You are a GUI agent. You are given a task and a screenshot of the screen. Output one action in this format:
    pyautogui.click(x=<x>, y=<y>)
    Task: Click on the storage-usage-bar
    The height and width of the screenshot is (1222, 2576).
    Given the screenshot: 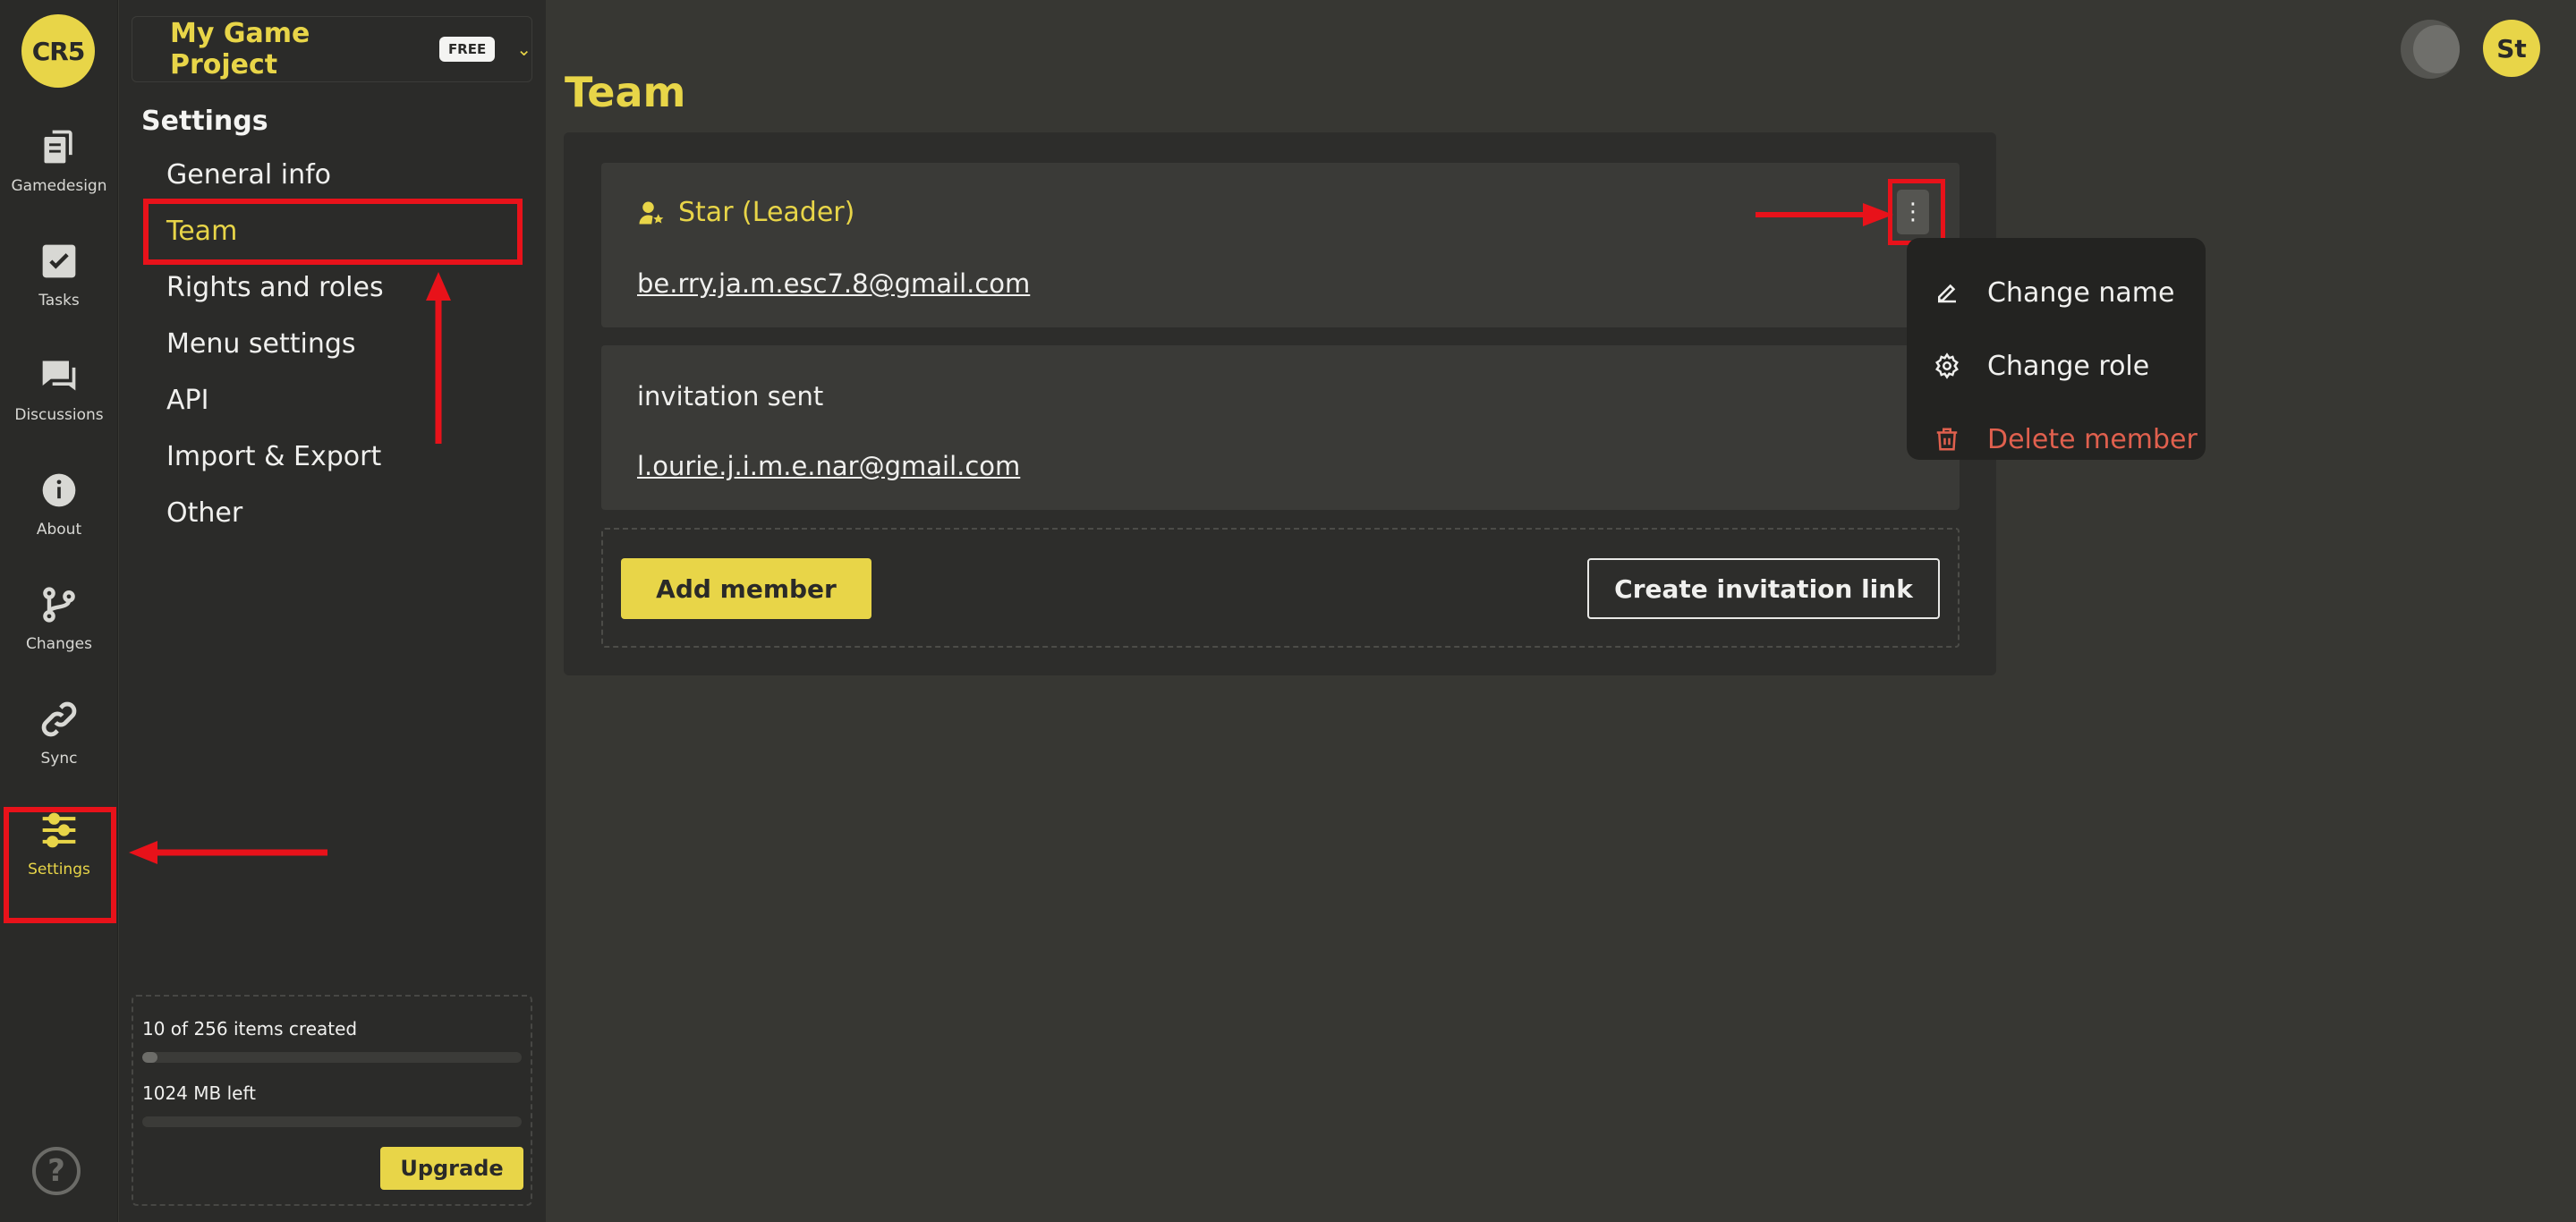 What is the action you would take?
    pyautogui.click(x=332, y=1121)
    